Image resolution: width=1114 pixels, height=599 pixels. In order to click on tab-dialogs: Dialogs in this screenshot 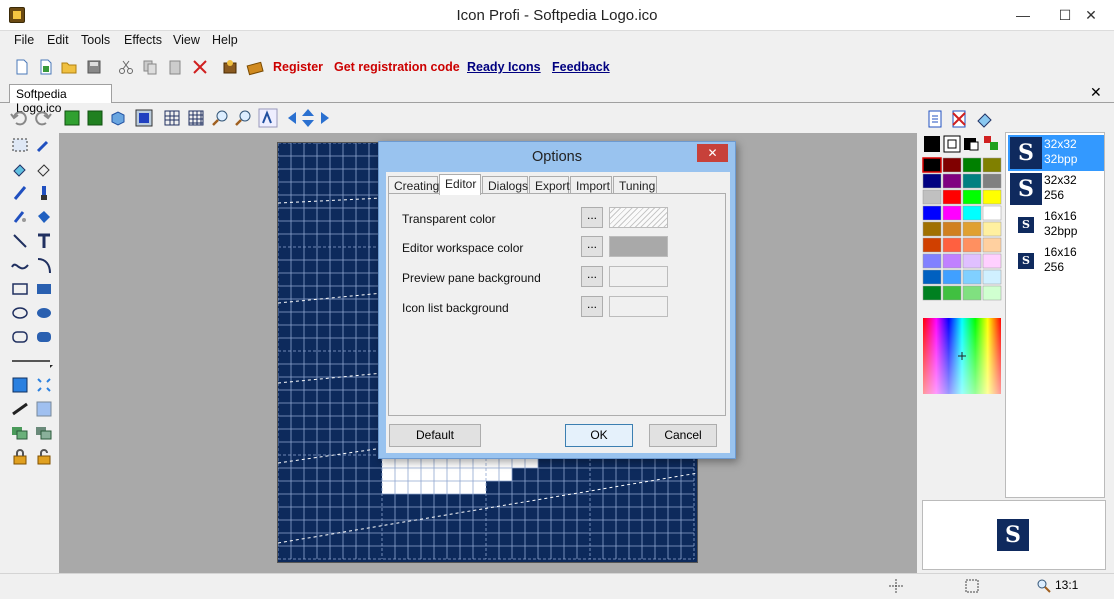, I will do `click(505, 185)`.